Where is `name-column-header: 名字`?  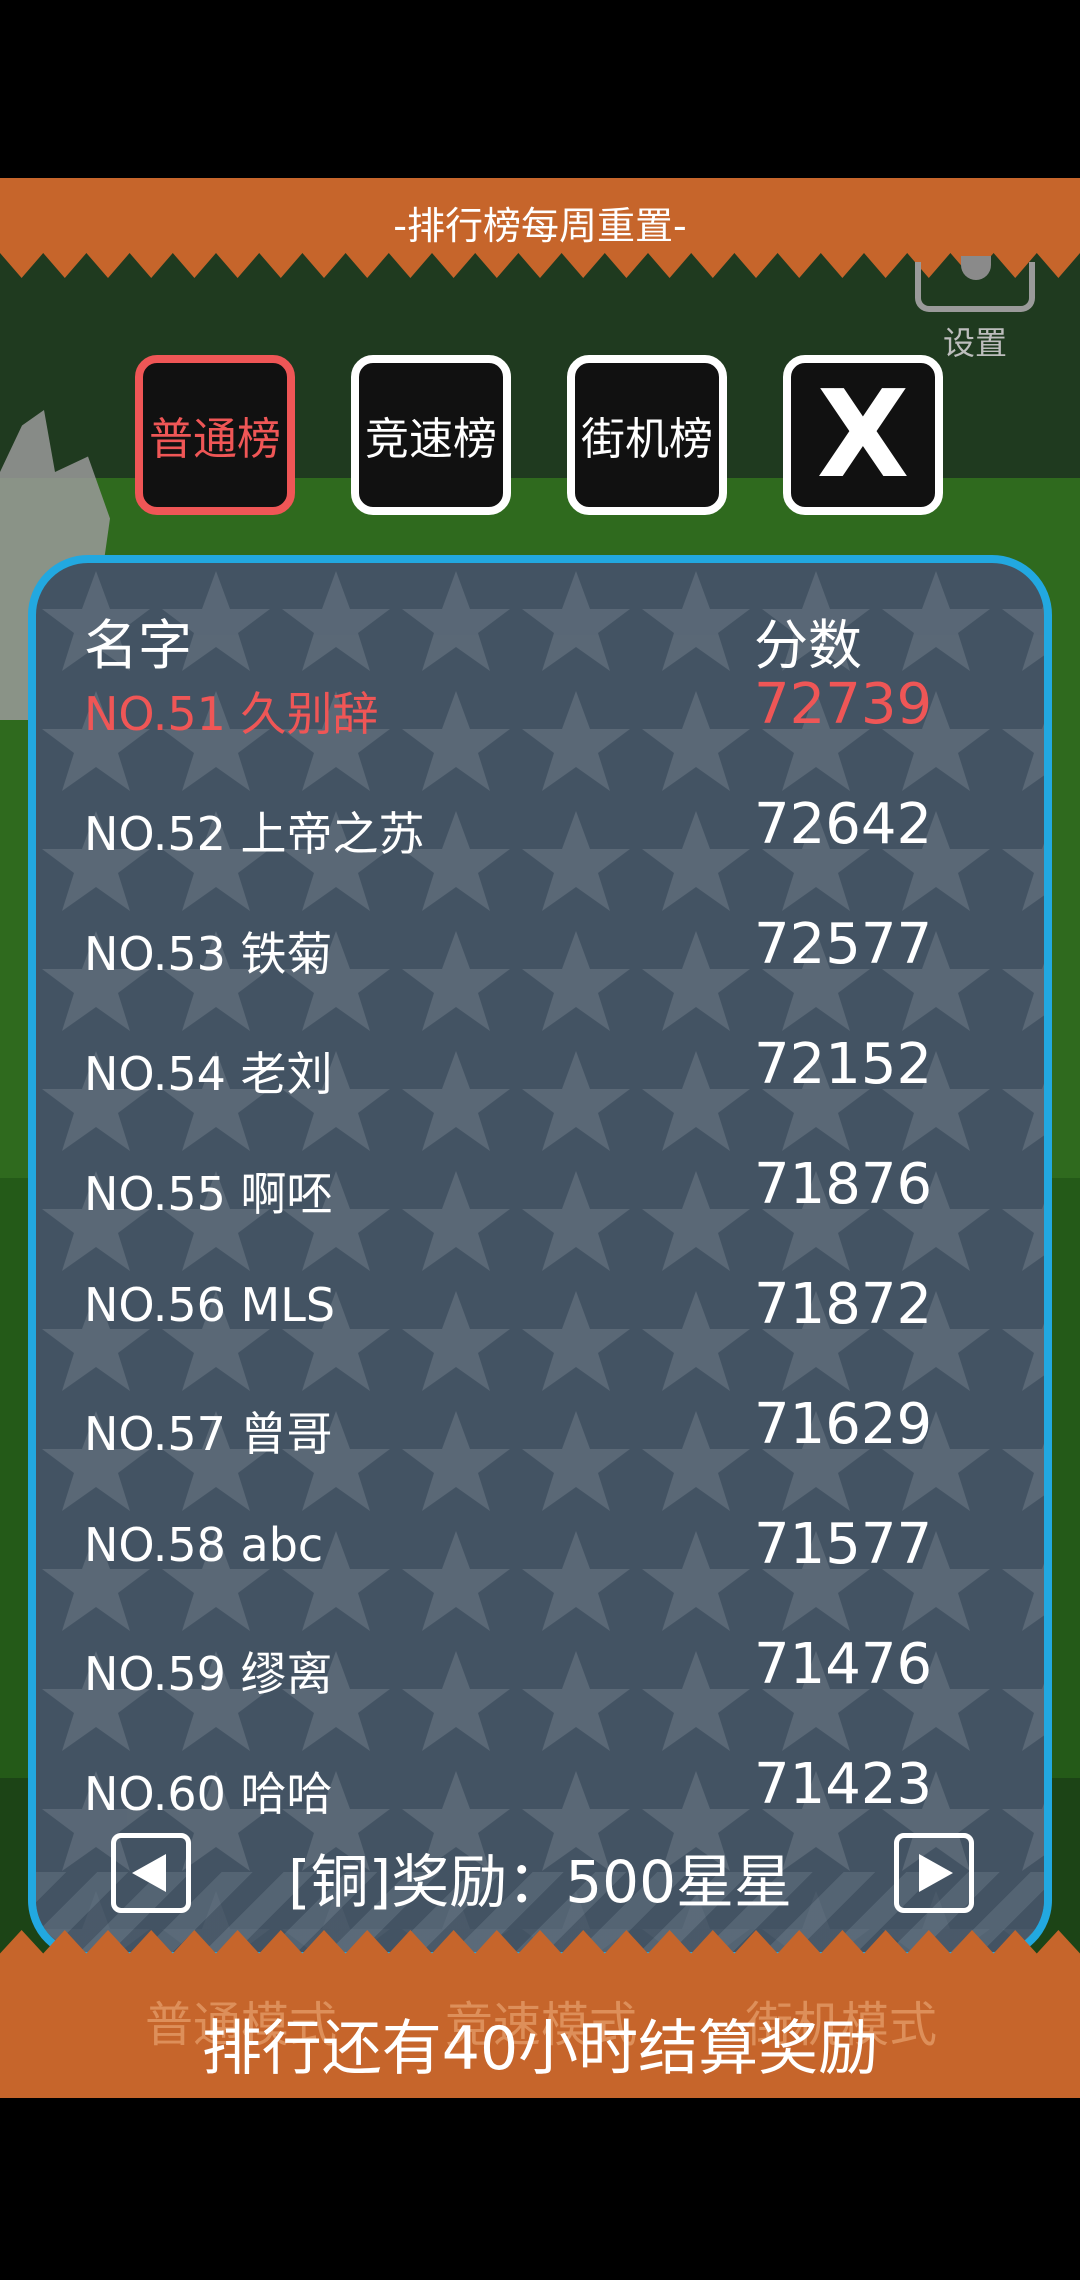
name-column-header: 名字 is located at coordinates (138, 645).